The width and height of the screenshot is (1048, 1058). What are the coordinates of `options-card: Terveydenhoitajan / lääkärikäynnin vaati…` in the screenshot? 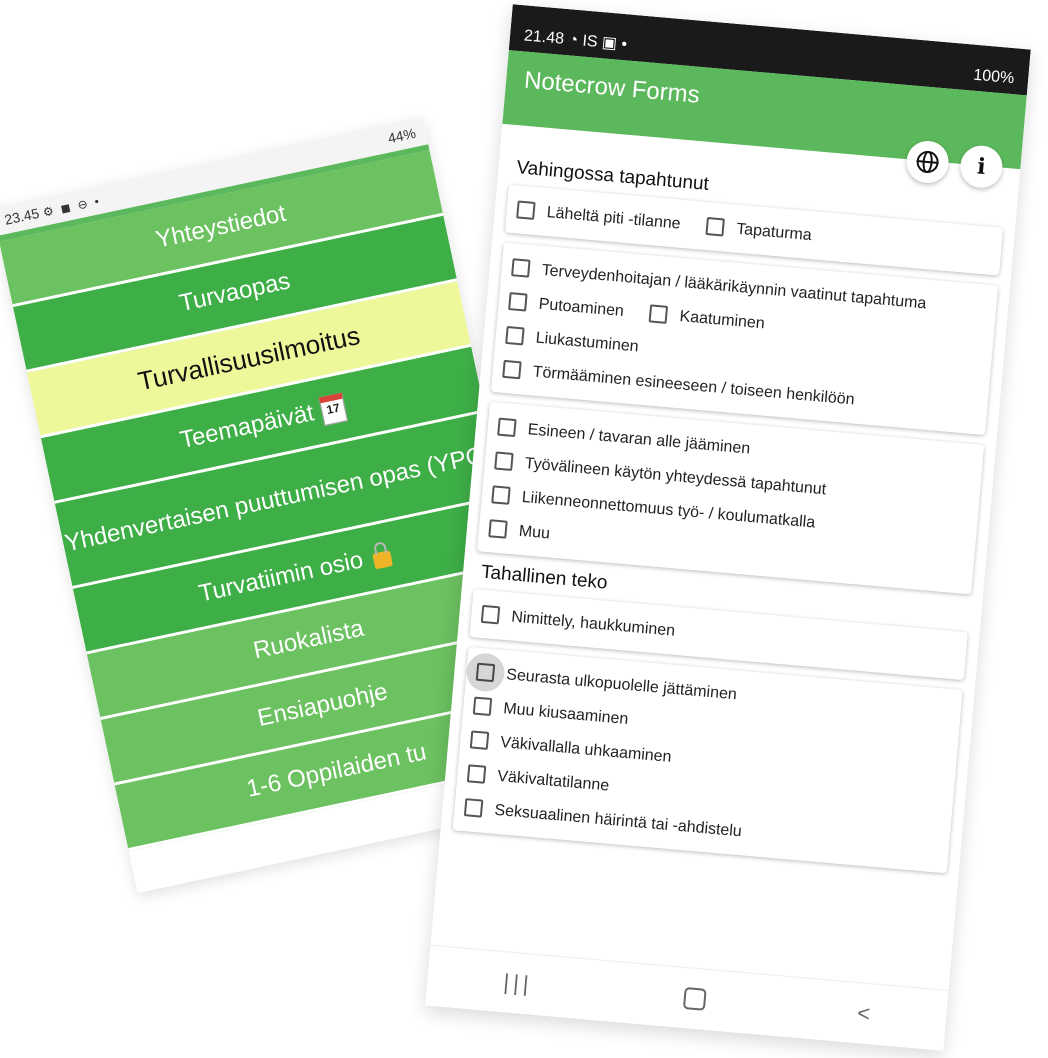 It's located at (744, 339).